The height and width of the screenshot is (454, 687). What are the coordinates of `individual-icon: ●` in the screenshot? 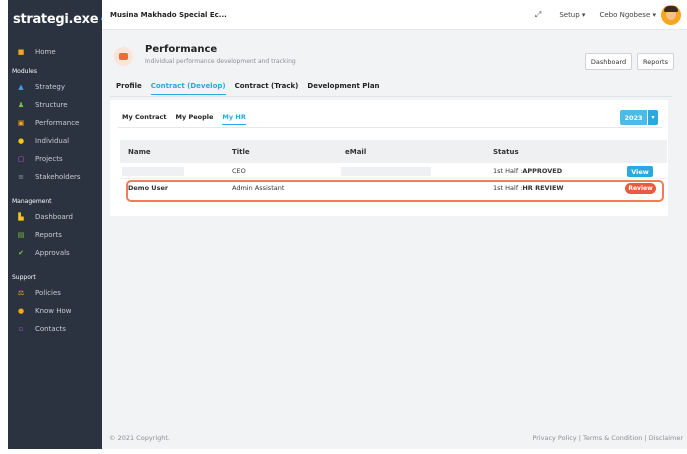 It's located at (21, 140).